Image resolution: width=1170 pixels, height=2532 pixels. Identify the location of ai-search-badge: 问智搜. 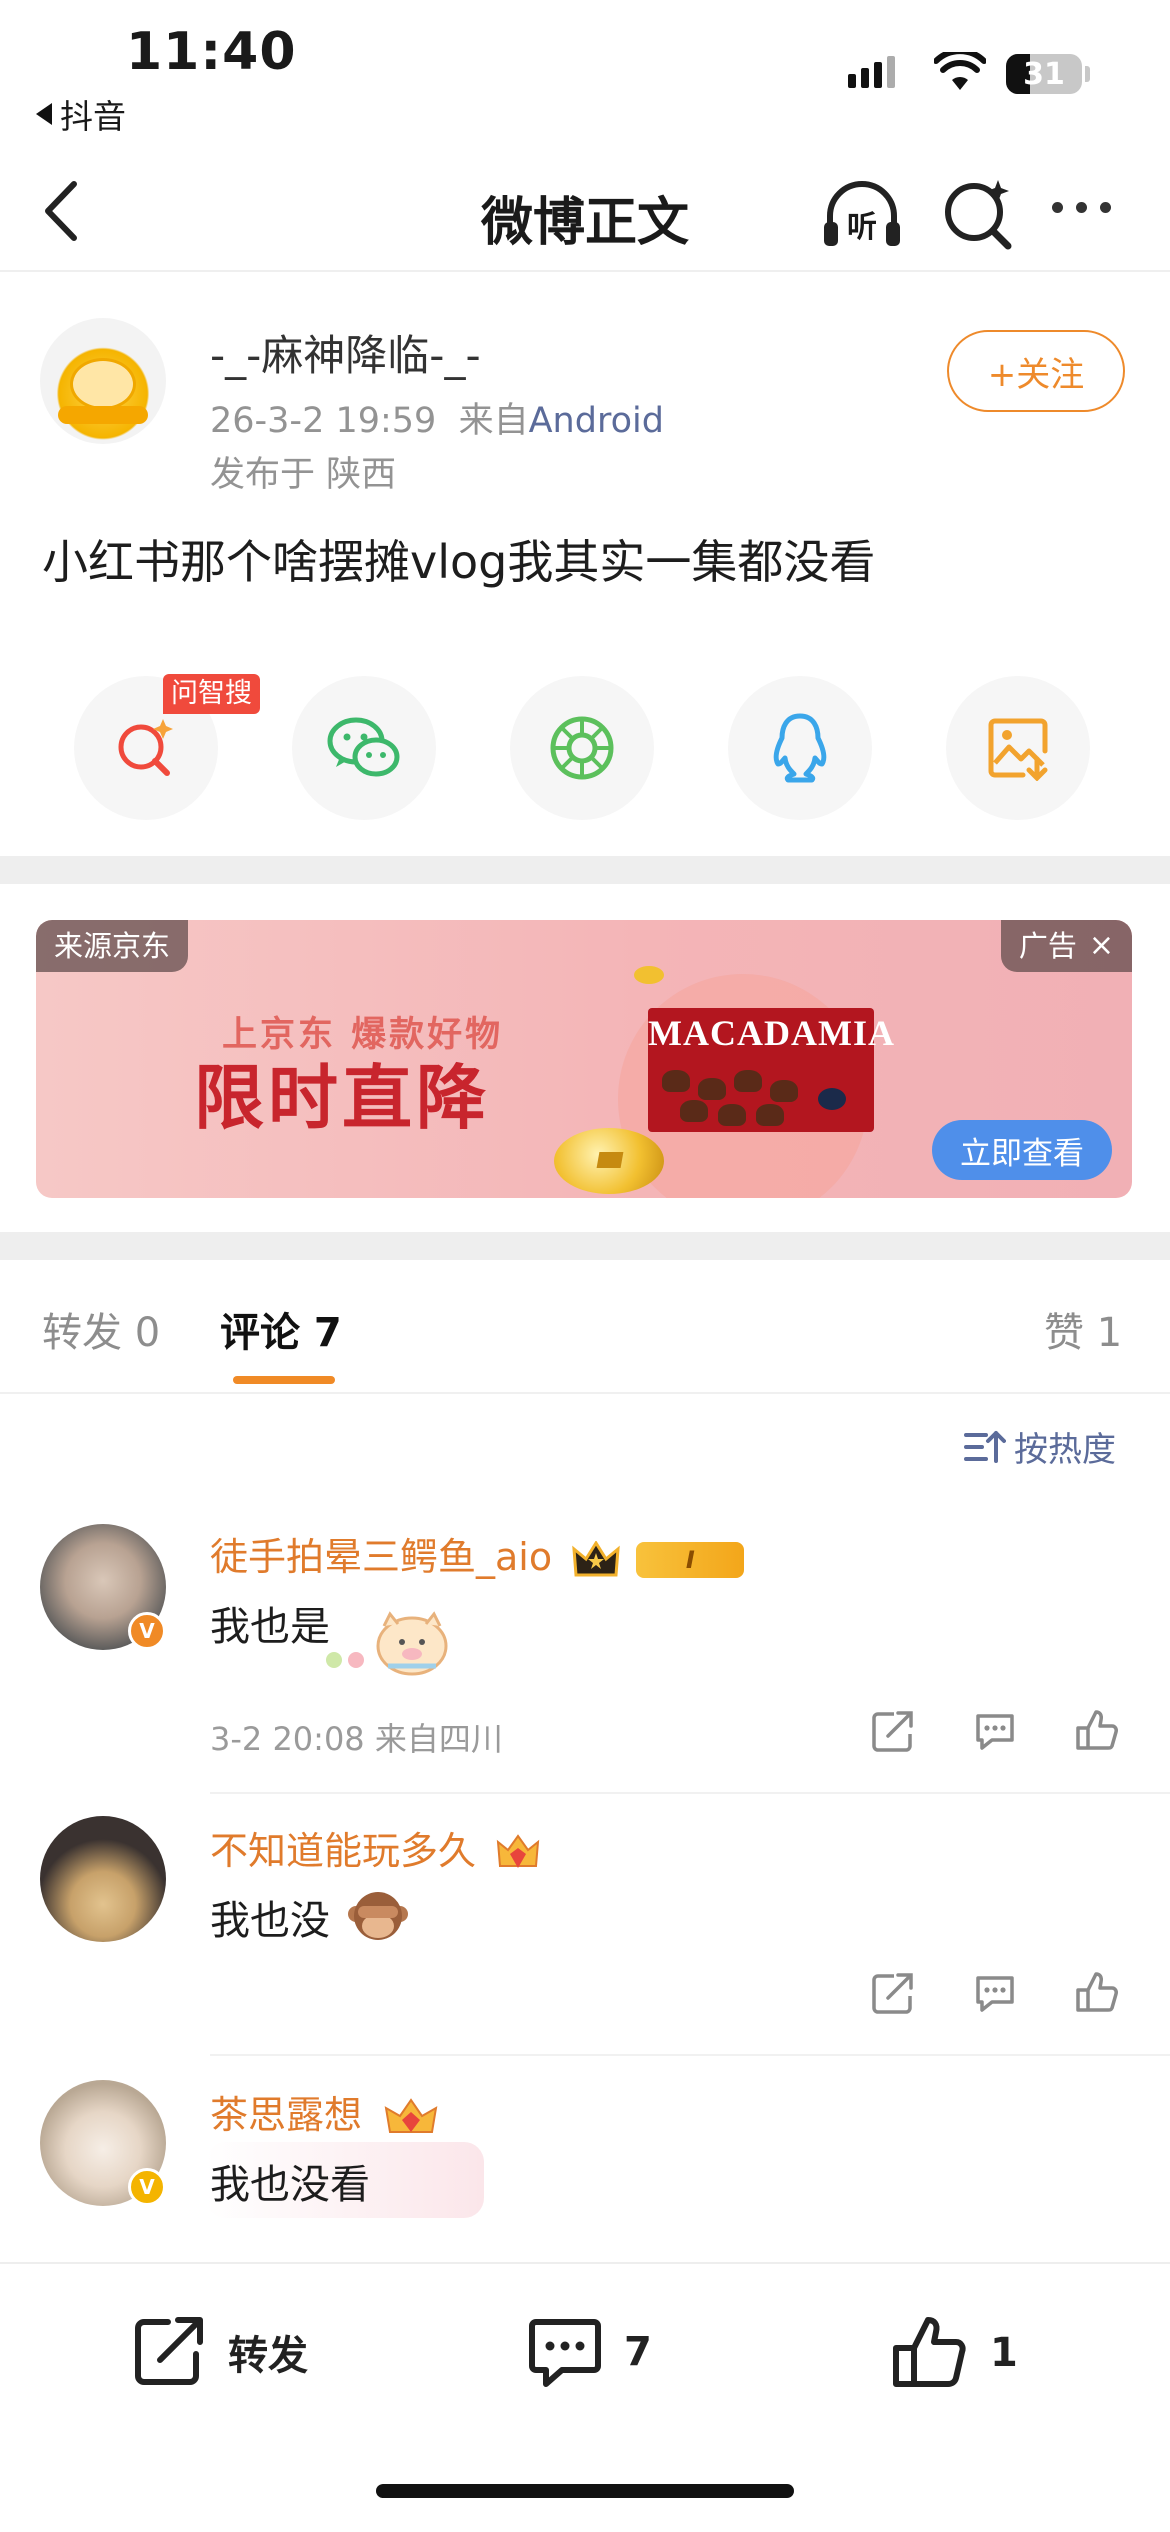
(211, 694).